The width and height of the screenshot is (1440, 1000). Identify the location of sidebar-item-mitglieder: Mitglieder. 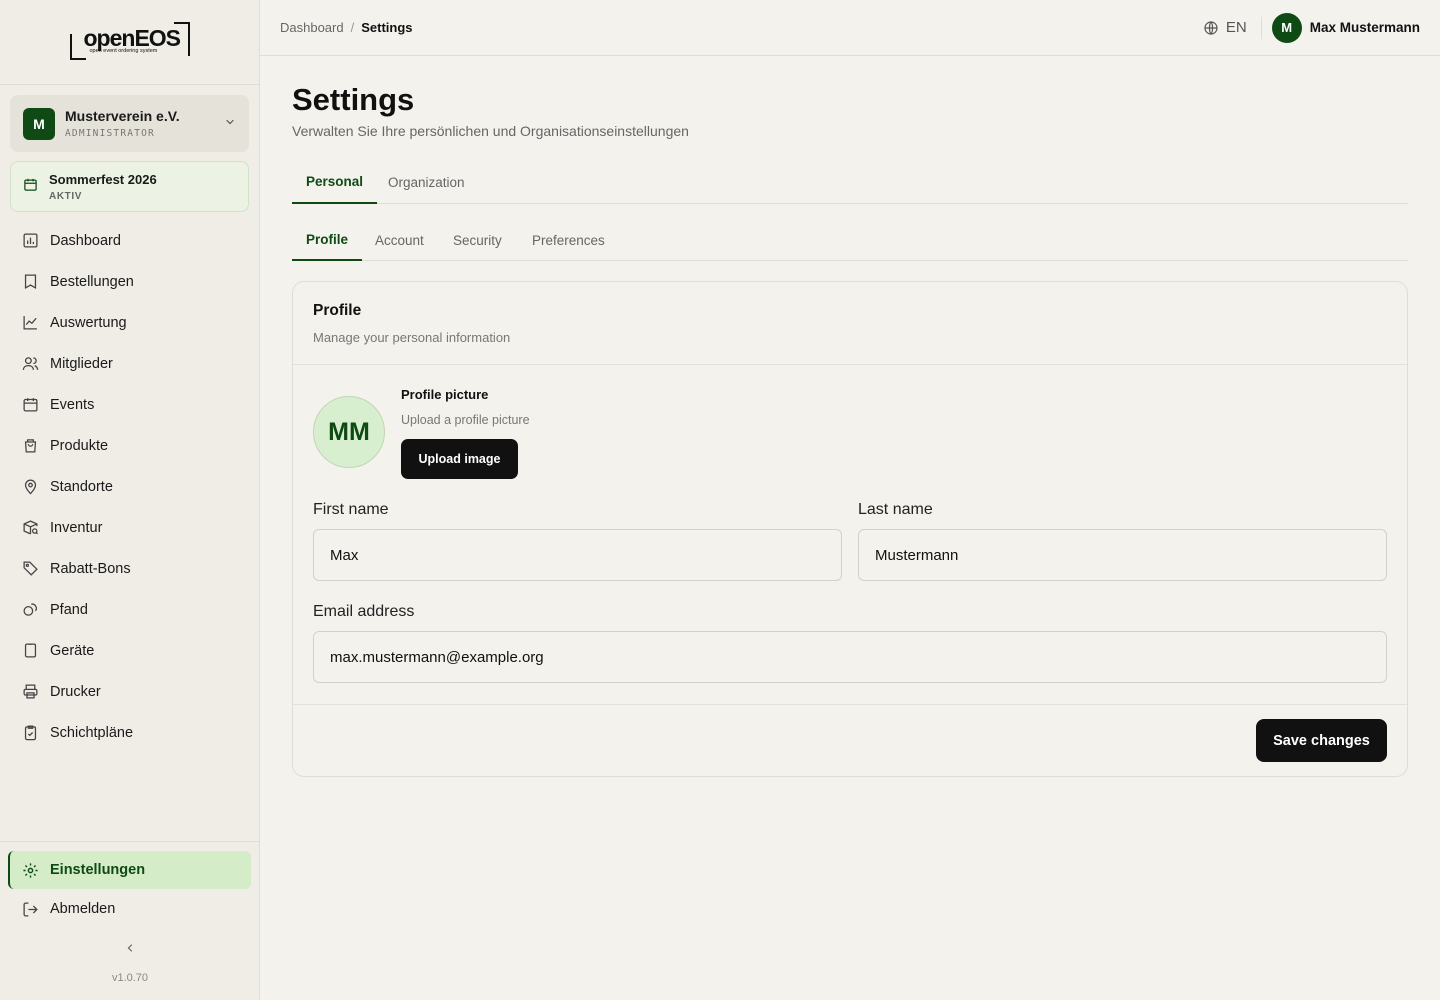
(130, 363).